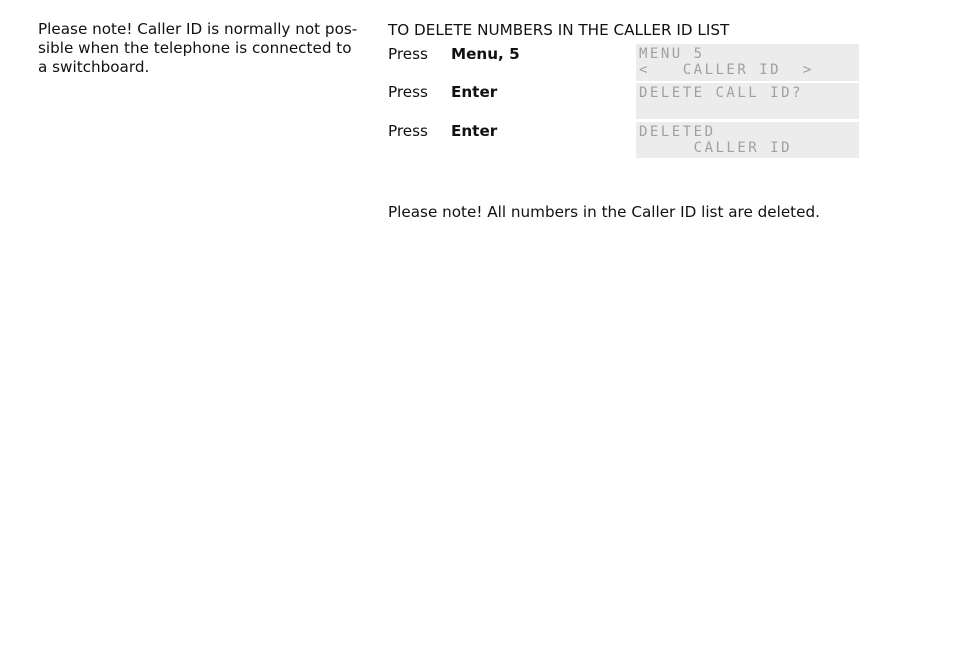 This screenshot has width=954, height=672. What do you see at coordinates (559, 30) in the screenshot?
I see `section-title: TO DELETE NUMBERS IN THE CALLER ID LIST` at bounding box center [559, 30].